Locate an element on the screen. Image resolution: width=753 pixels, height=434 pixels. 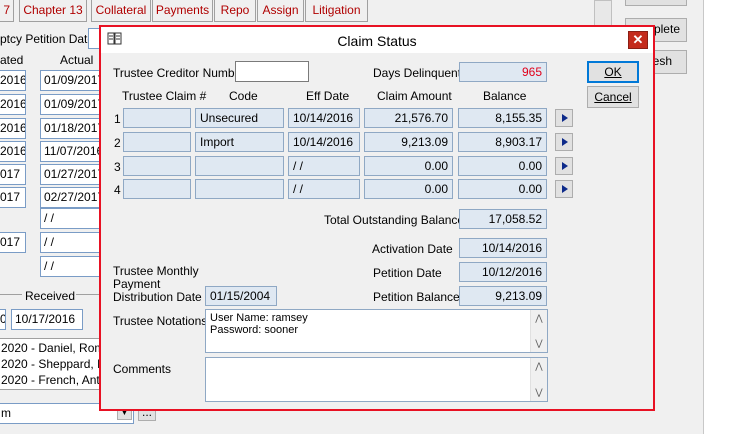
tab-collateral: Collateral is located at coordinates (121, 11).